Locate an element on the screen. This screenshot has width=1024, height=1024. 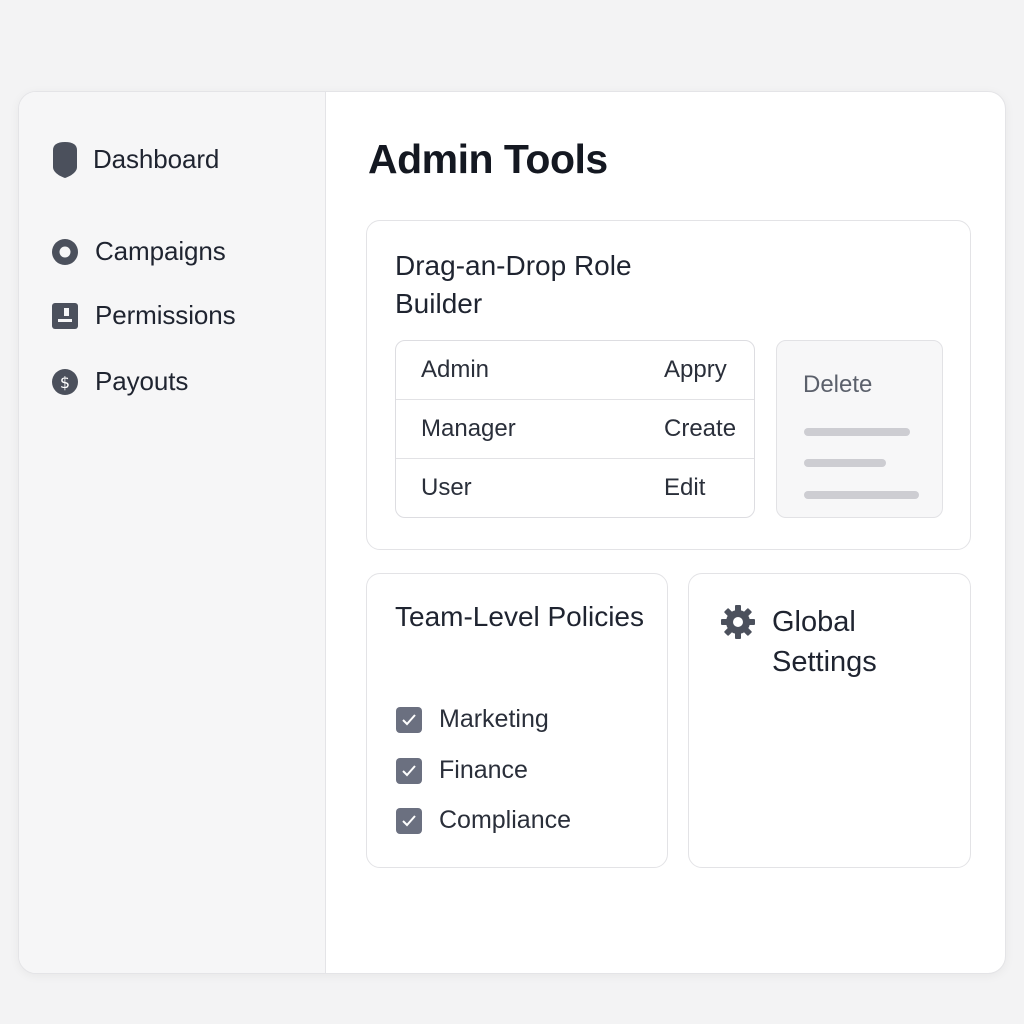
page-title: Admin Tools is located at coordinates (488, 159).